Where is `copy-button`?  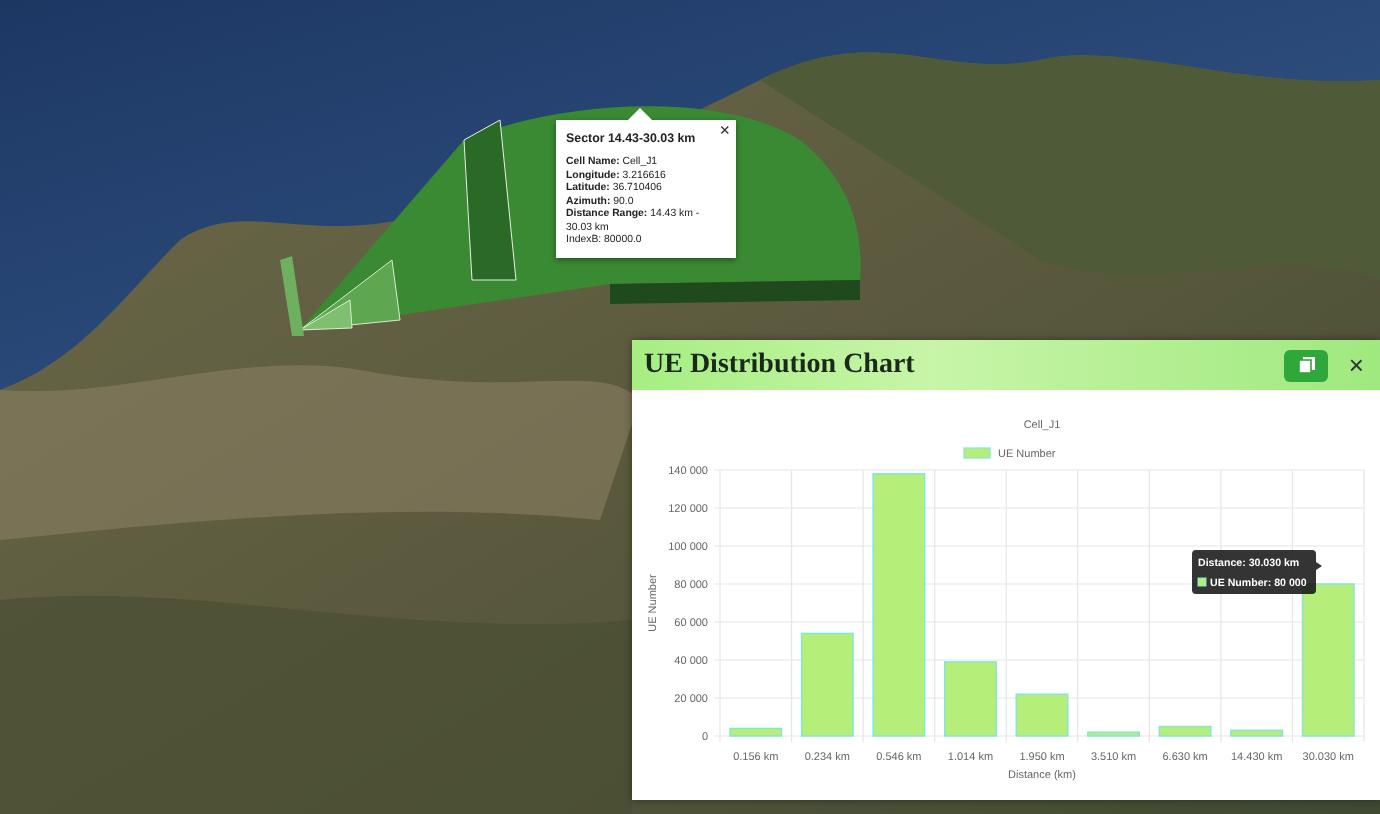
copy-button is located at coordinates (1306, 365).